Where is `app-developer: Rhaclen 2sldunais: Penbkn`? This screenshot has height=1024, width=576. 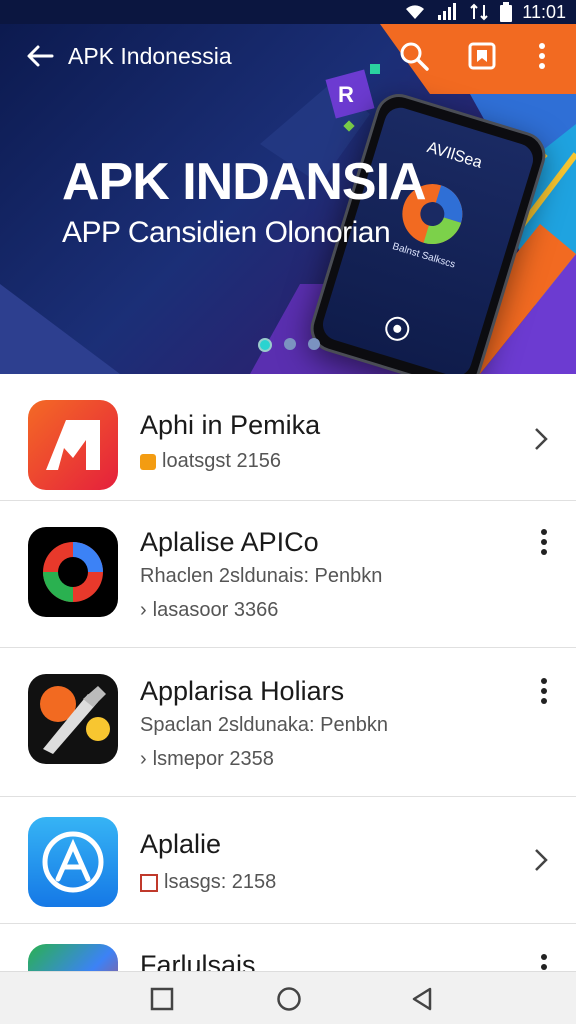 app-developer: Rhaclen 2sldunais: Penbkn is located at coordinates (261, 576).